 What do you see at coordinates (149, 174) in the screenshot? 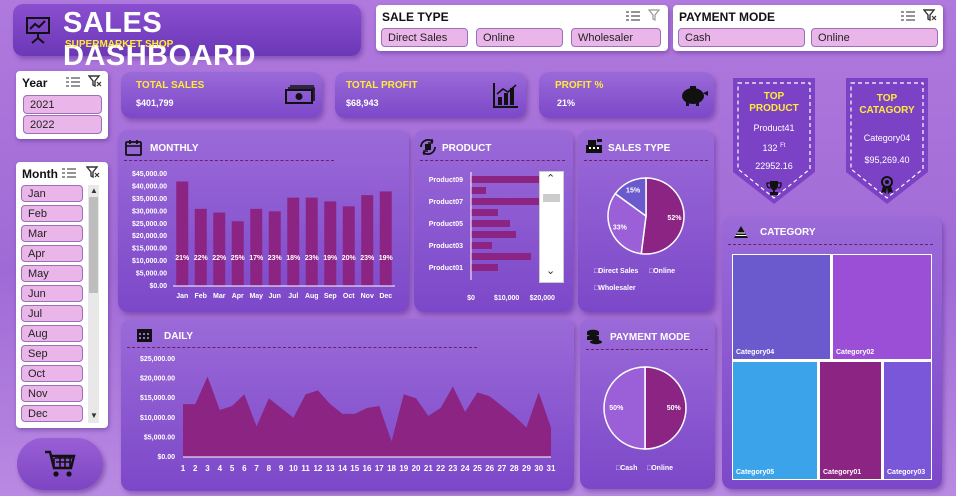
I see `y-tick-label: $45,000.00` at bounding box center [149, 174].